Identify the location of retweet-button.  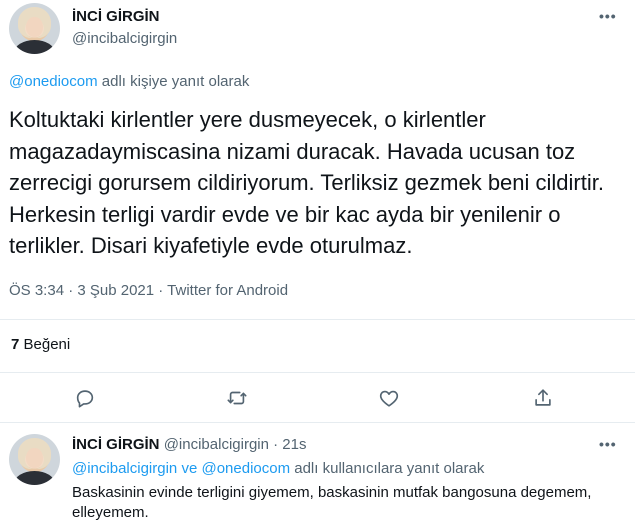
(237, 398).